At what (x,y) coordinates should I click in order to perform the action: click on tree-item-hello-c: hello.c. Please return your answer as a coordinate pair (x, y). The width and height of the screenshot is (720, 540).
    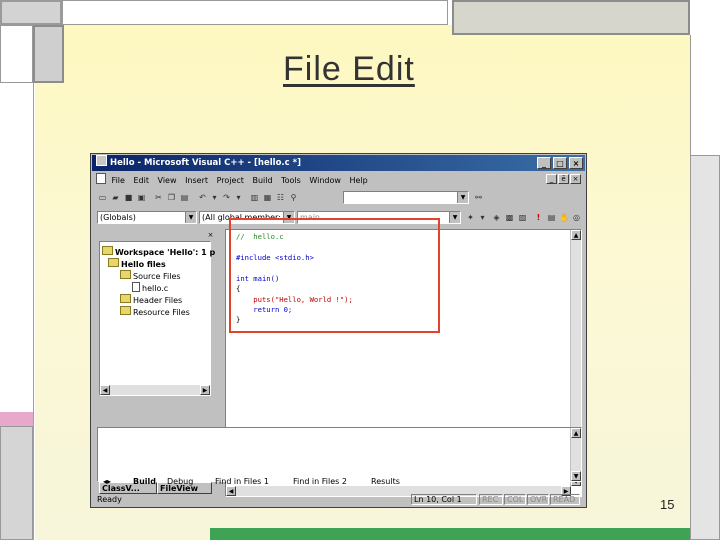
    Looking at the image, I should click on (150, 287).